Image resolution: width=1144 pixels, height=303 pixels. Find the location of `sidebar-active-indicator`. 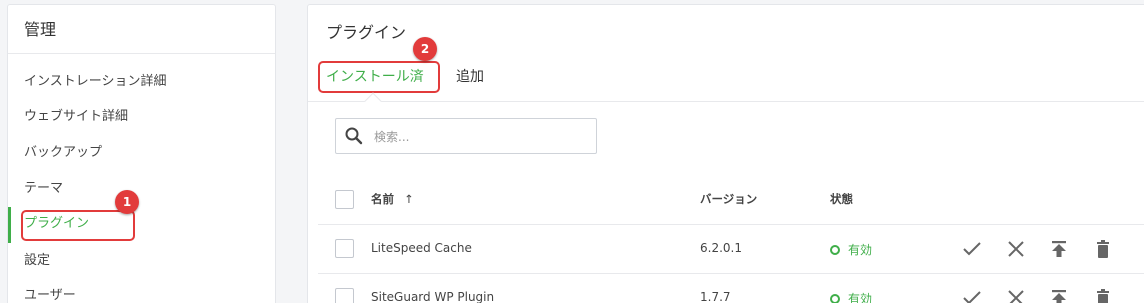

sidebar-active-indicator is located at coordinates (9, 225).